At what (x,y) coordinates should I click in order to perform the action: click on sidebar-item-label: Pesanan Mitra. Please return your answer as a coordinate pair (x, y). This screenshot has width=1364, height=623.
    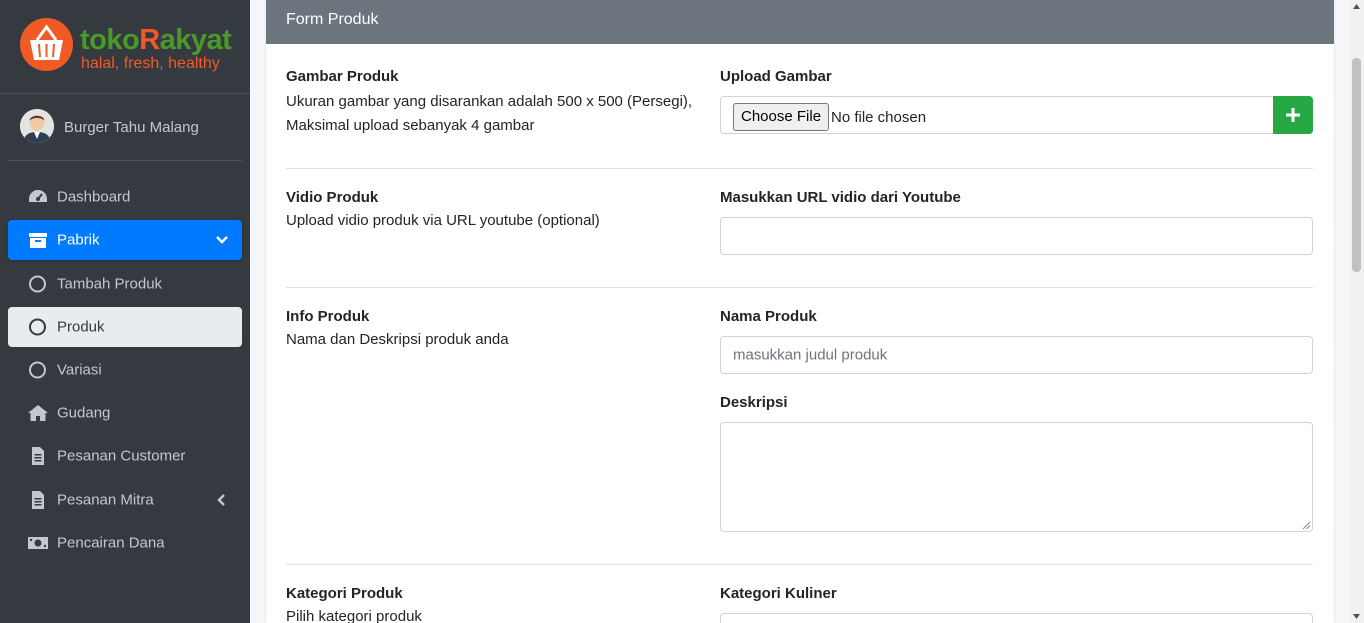
    Looking at the image, I should click on (105, 500).